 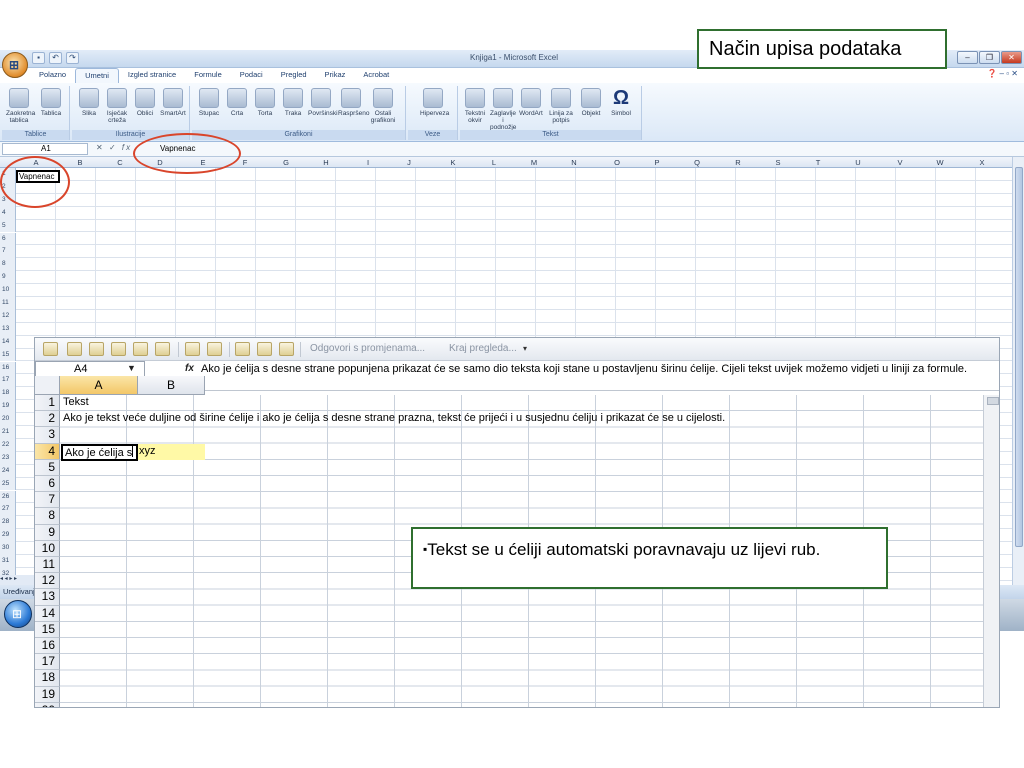 What do you see at coordinates (100, 147) in the screenshot?
I see `cancel-icon: ✕` at bounding box center [100, 147].